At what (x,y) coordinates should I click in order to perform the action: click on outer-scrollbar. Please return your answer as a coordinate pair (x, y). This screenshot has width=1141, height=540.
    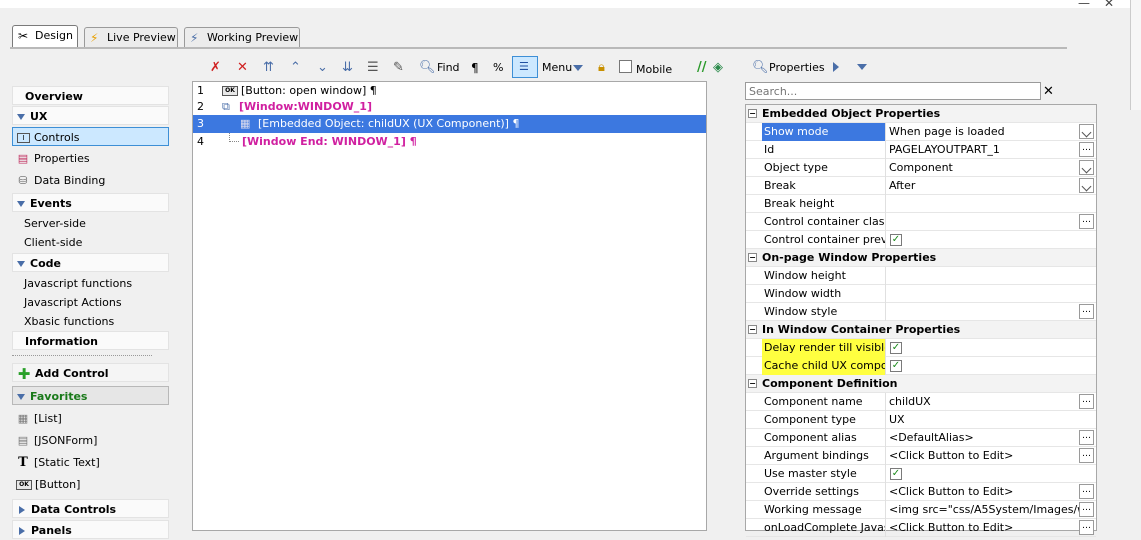
    Looking at the image, I should click on (1135, 55).